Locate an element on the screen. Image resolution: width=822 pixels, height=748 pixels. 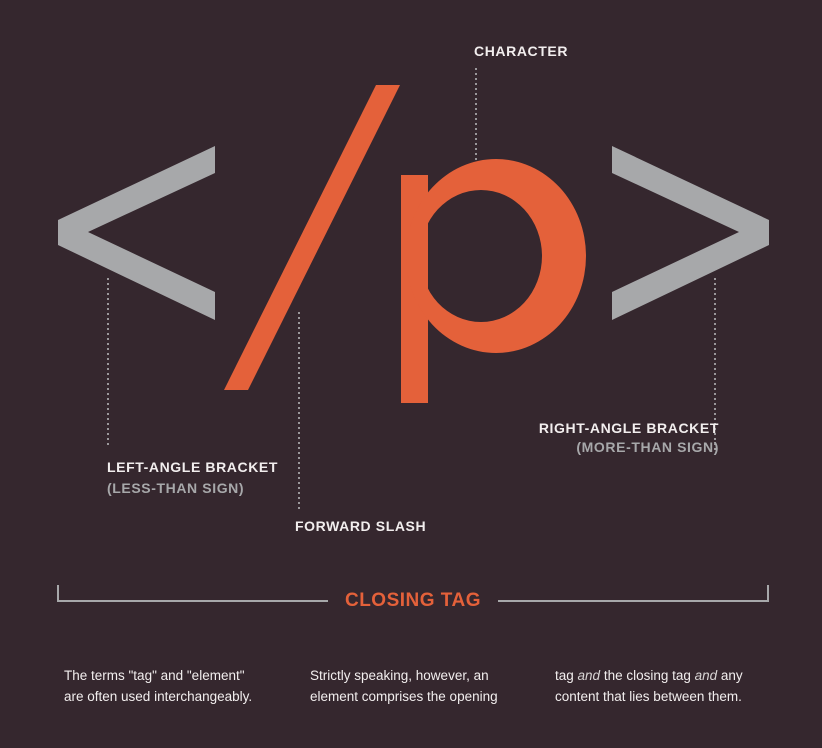
label-more-than-sign: (MORE-THAN SIGN) is located at coordinates (647, 447).